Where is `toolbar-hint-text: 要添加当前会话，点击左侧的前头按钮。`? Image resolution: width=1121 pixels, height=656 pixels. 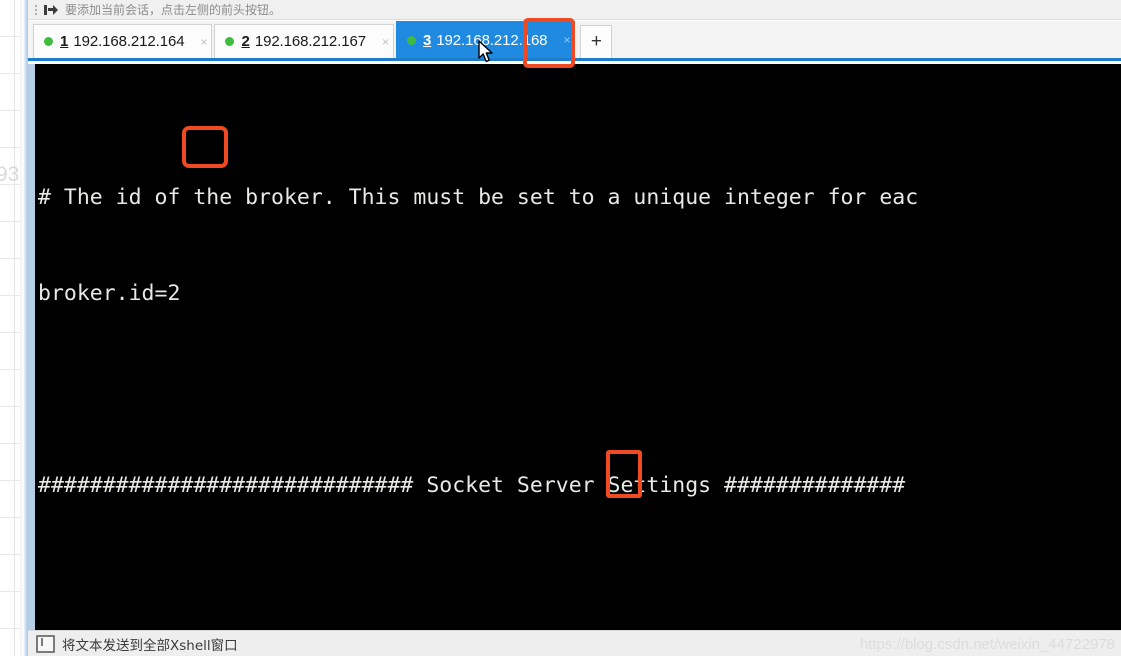 toolbar-hint-text: 要添加当前会话，点击左侧的前头按钮。 is located at coordinates (173, 10).